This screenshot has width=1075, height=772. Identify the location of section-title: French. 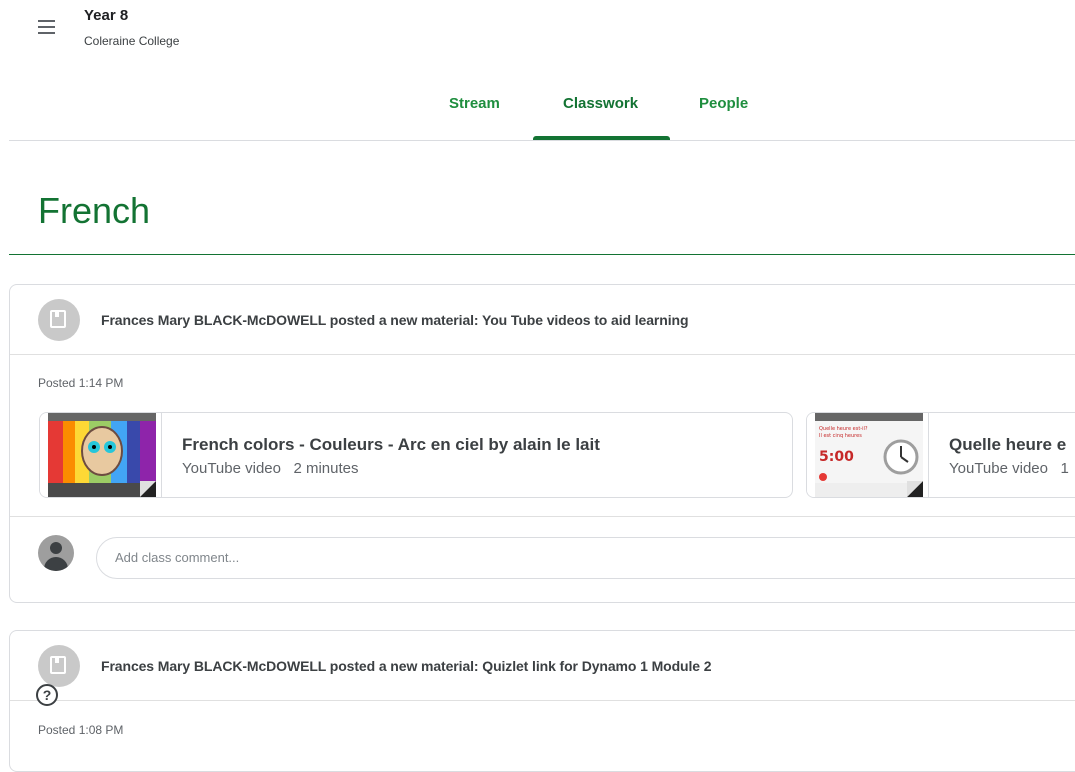
(94, 210).